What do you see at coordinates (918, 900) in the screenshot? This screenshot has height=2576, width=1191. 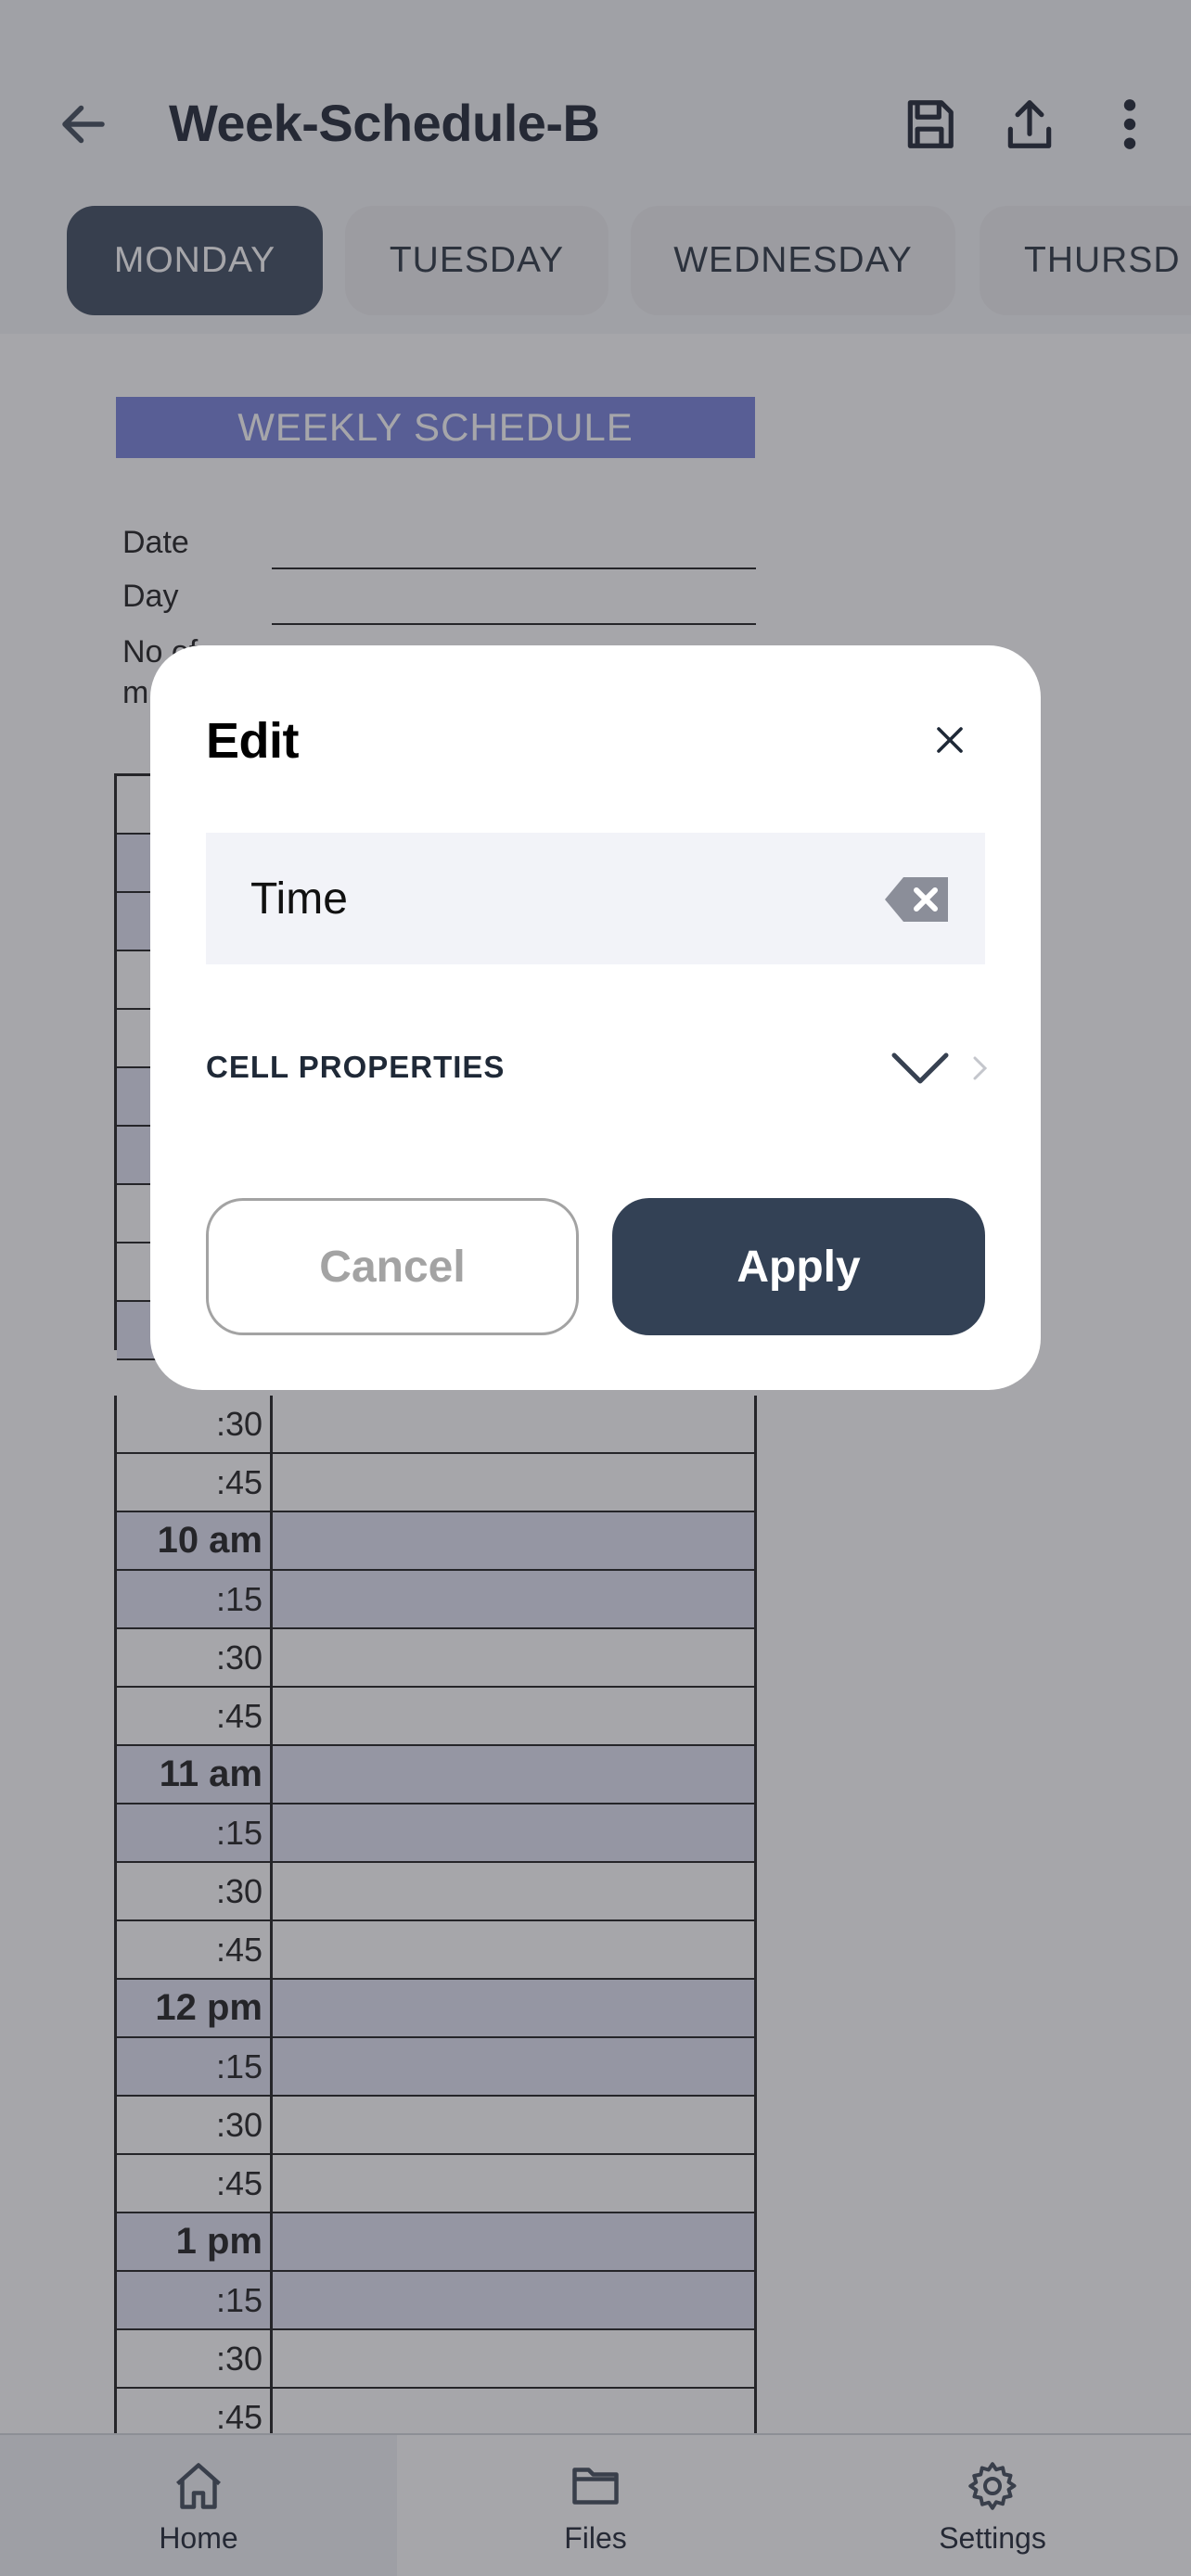 I see `backspace-clear-icon` at bounding box center [918, 900].